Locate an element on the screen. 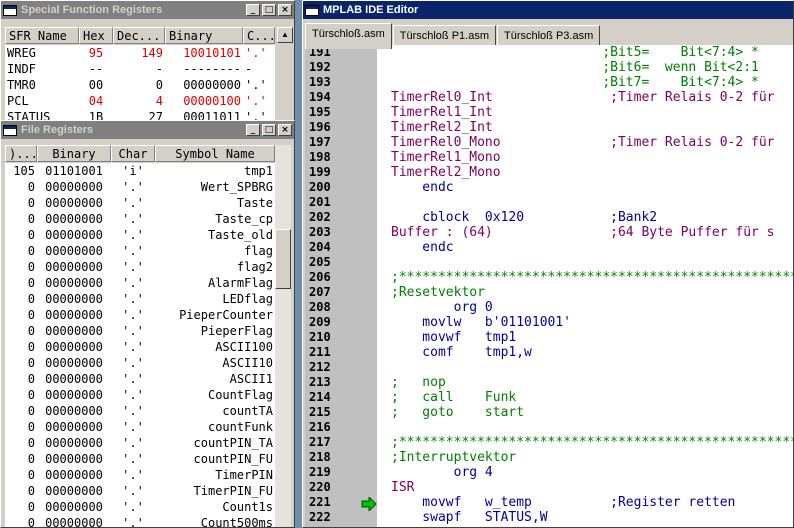 This screenshot has width=794, height=528. tab-tuerschloss: Türschloß.asm is located at coordinates (348, 36).